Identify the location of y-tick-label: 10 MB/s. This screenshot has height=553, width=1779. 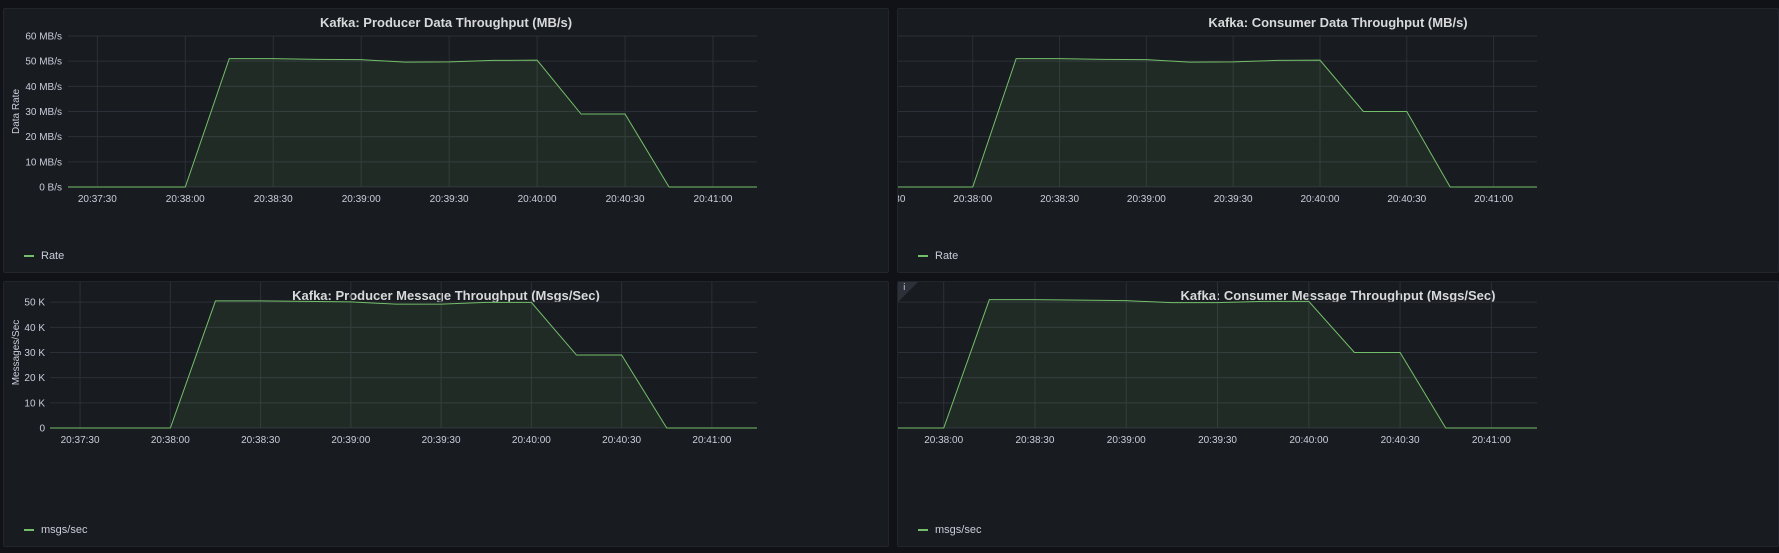
(43, 162).